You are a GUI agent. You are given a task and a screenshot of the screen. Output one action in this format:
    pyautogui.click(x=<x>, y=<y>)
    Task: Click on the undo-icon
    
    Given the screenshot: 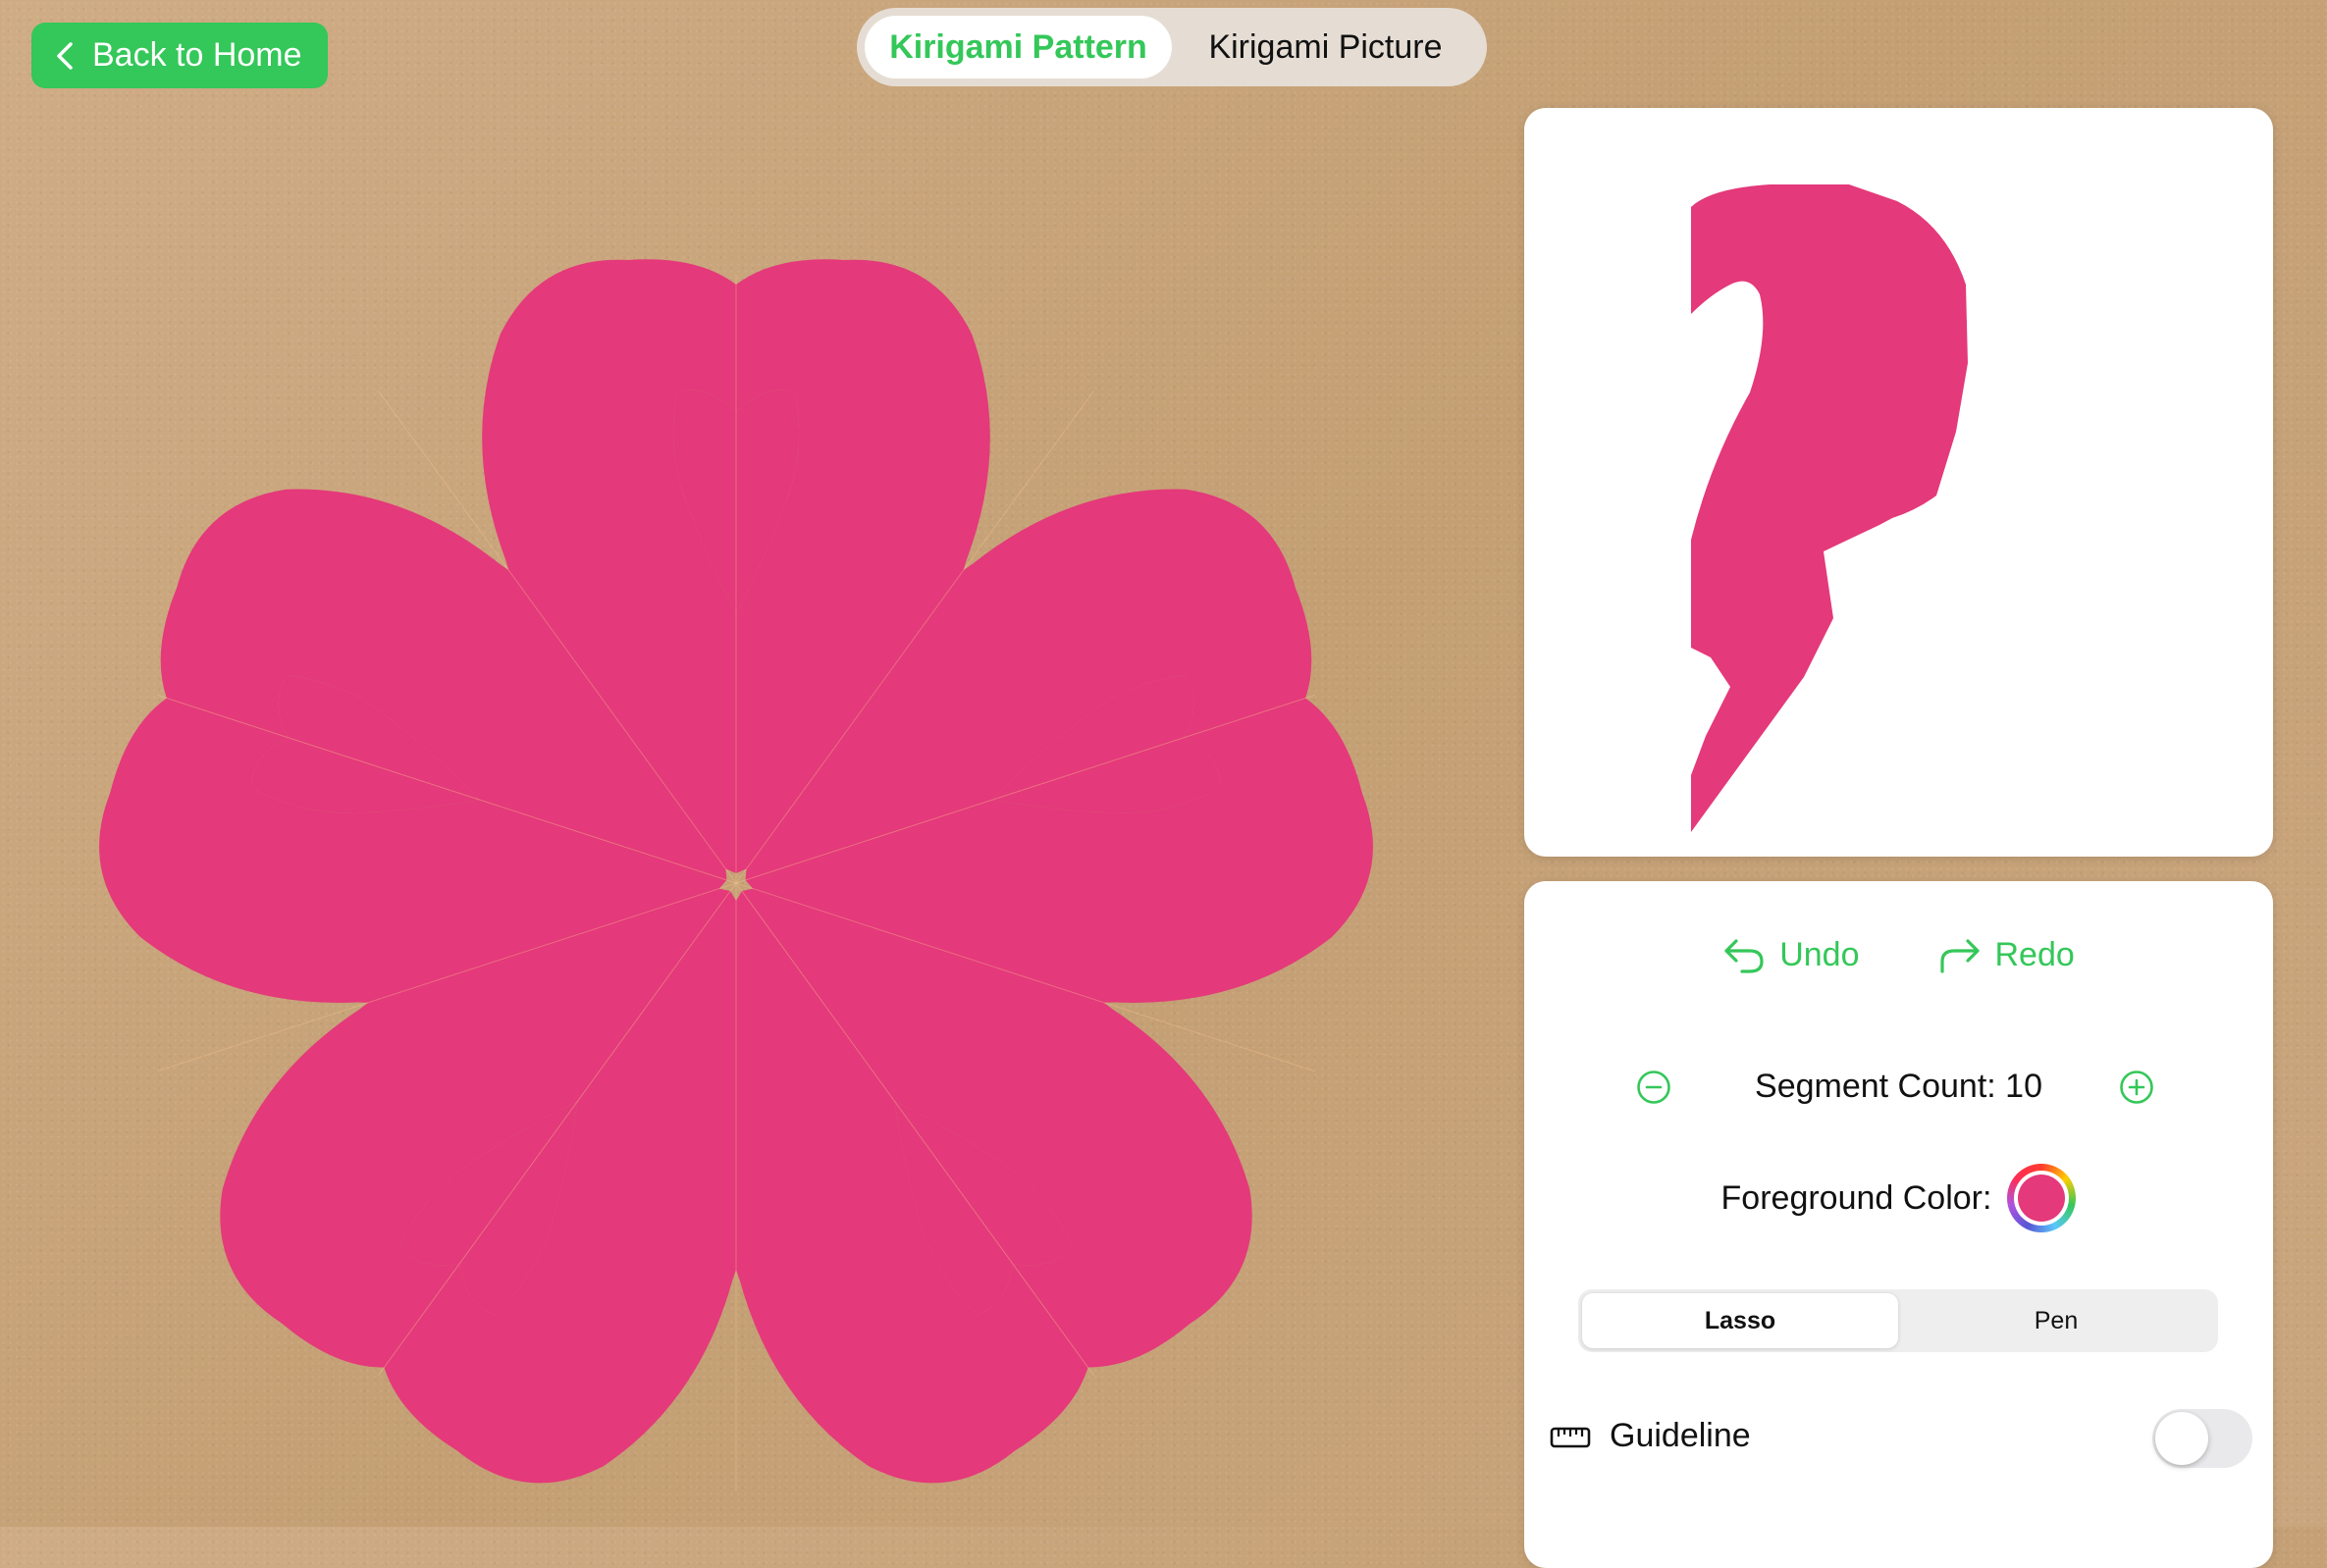 What is the action you would take?
    pyautogui.click(x=1744, y=956)
    